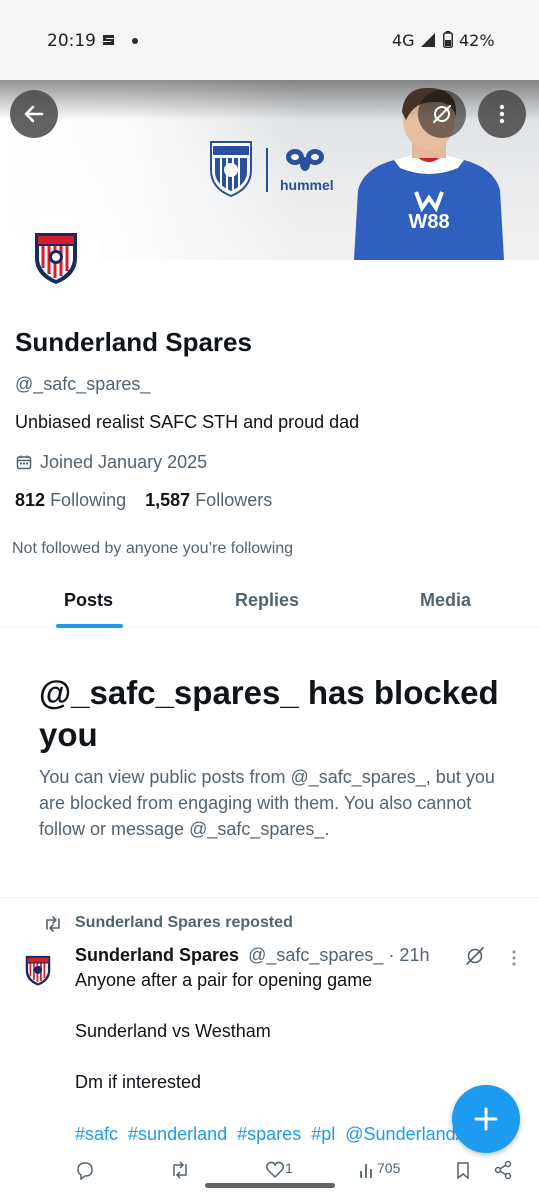 This screenshot has width=539, height=1200. Describe the element at coordinates (89, 626) in the screenshot. I see `tab-selected-indicator` at that location.